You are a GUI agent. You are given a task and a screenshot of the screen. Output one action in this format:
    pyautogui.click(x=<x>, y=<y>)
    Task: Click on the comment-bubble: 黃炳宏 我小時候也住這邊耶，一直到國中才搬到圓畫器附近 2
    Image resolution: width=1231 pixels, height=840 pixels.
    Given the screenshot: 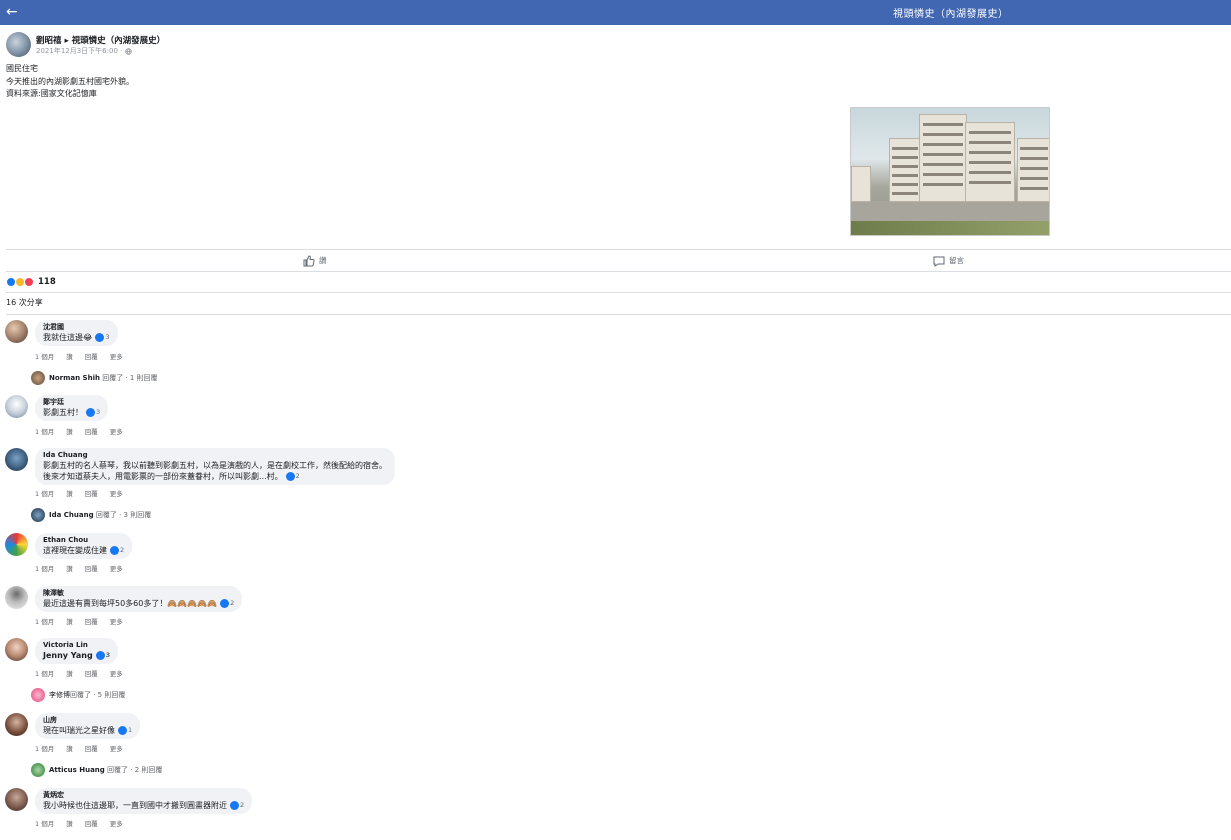 What is the action you would take?
    pyautogui.click(x=144, y=801)
    